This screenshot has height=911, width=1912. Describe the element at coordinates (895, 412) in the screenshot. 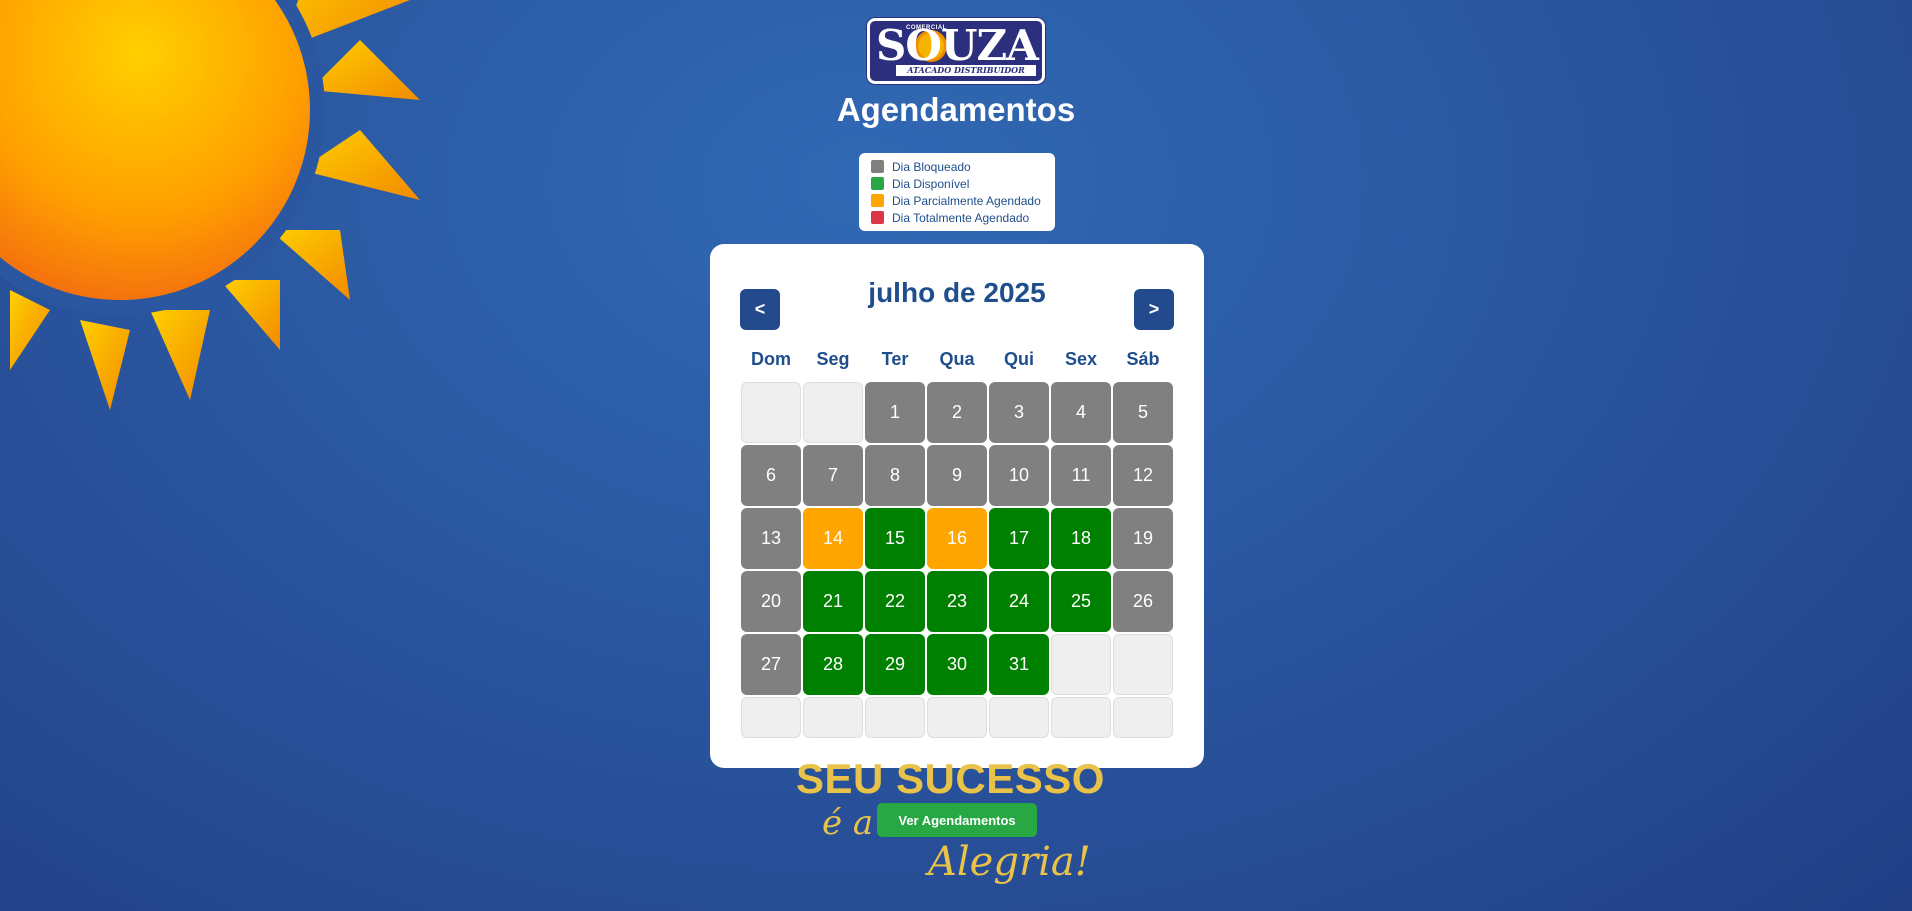

I see `calendar-day-1: 1` at that location.